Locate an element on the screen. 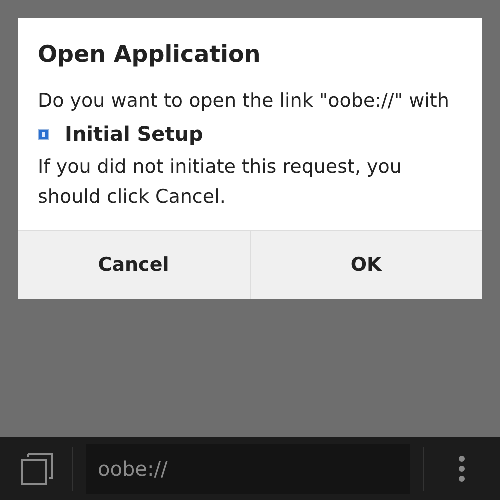 This screenshot has width=500, height=500. dialog-message: Do you want to open the link "oobe://" with is located at coordinates (244, 101).